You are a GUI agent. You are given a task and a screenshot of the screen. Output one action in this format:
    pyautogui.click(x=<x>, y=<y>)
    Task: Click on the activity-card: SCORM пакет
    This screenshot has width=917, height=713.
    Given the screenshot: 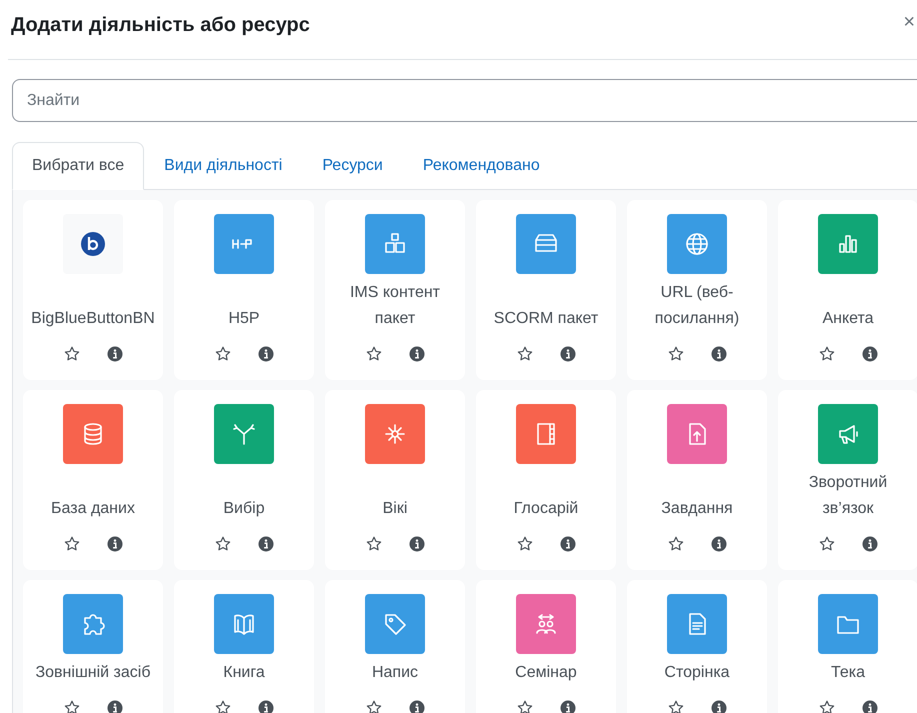 What is the action you would take?
    pyautogui.click(x=546, y=290)
    